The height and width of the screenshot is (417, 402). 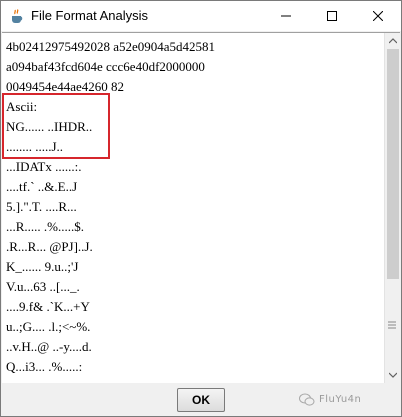 What do you see at coordinates (49, 346) in the screenshot?
I see `ascii-line: ..v.H..@ ..-y....d.` at bounding box center [49, 346].